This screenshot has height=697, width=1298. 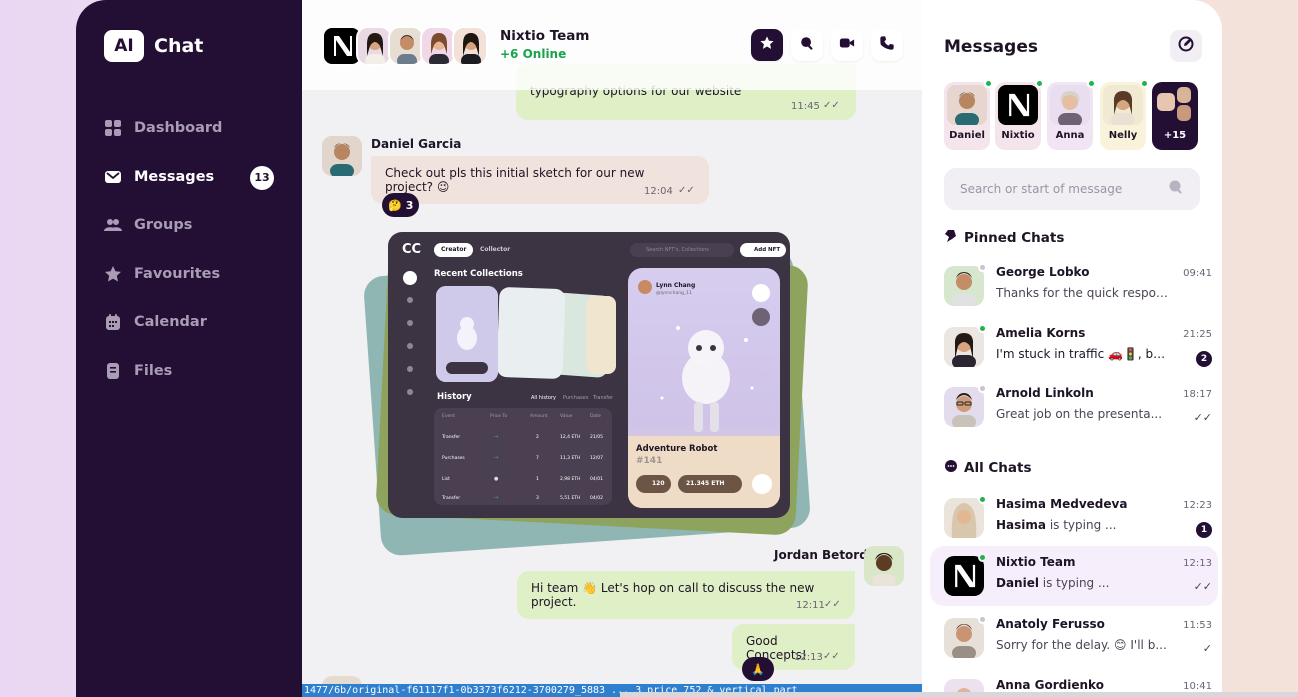 I want to click on price-pill: 21.345 ETH, so click(x=710, y=484).